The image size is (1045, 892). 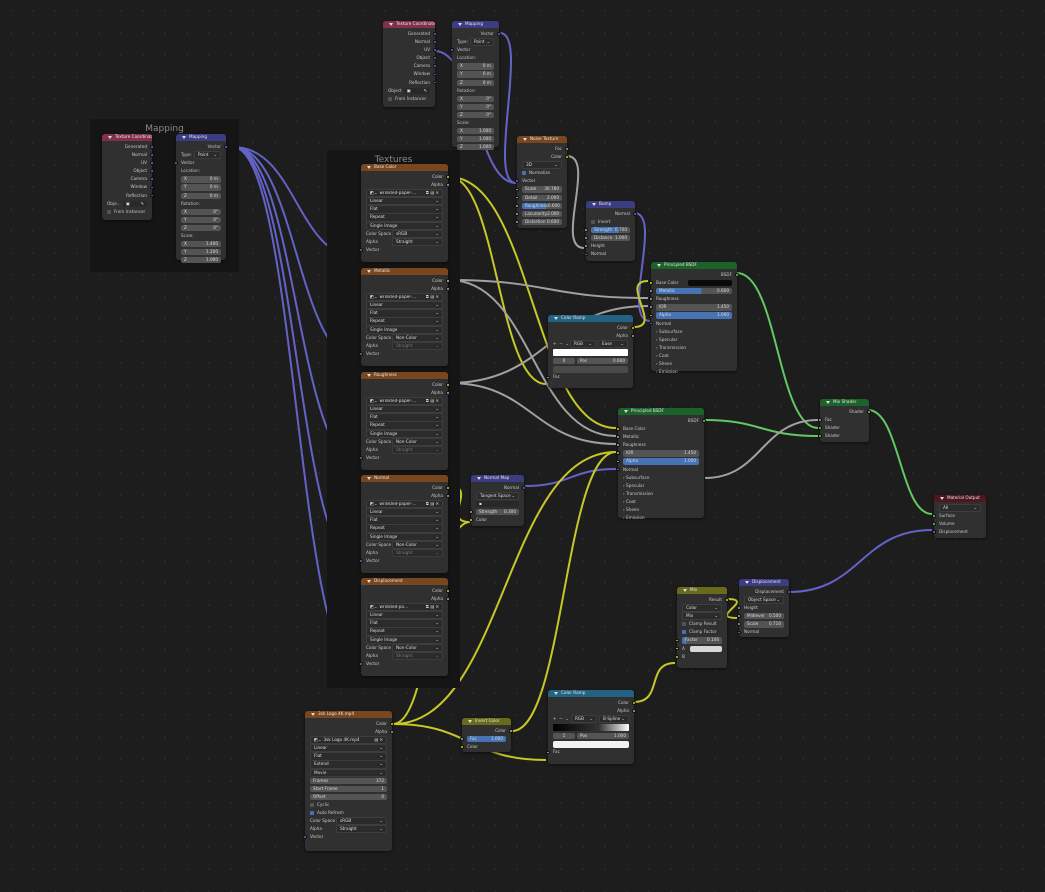 I want to click on location-z: Z0 m, so click(x=475, y=83).